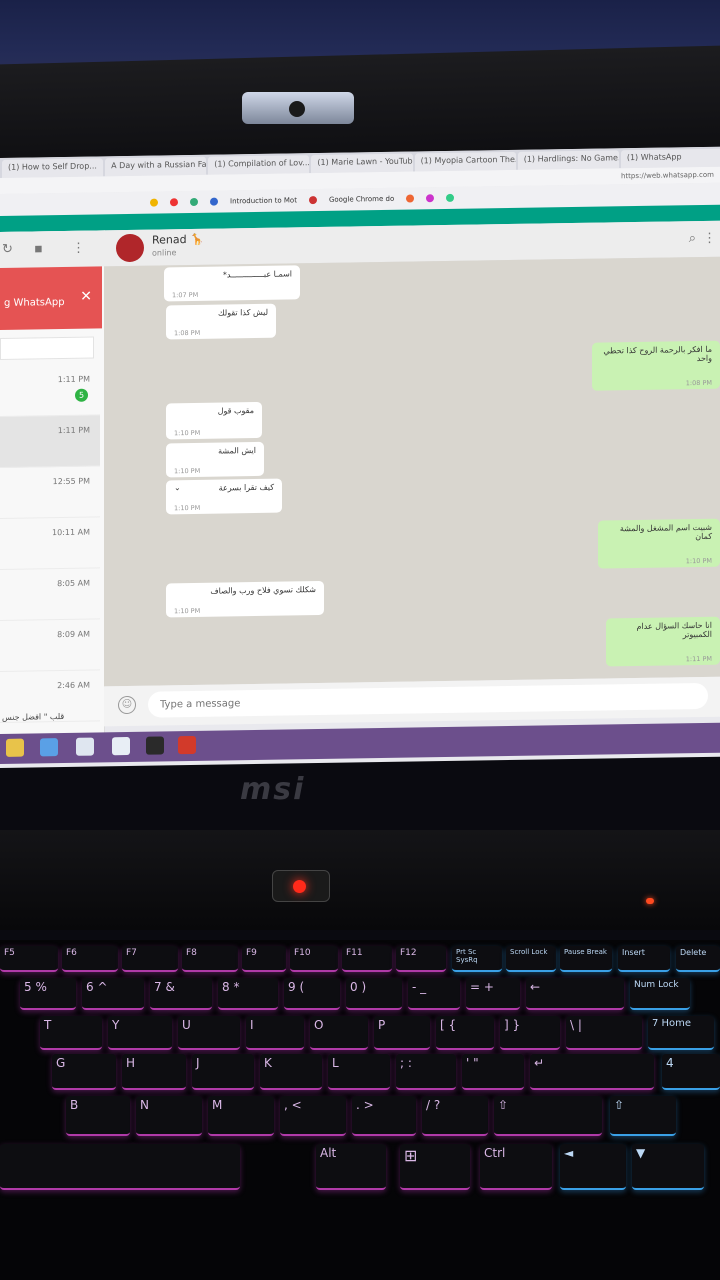  Describe the element at coordinates (586, 959) in the screenshot. I see `key: Pause Break` at that location.